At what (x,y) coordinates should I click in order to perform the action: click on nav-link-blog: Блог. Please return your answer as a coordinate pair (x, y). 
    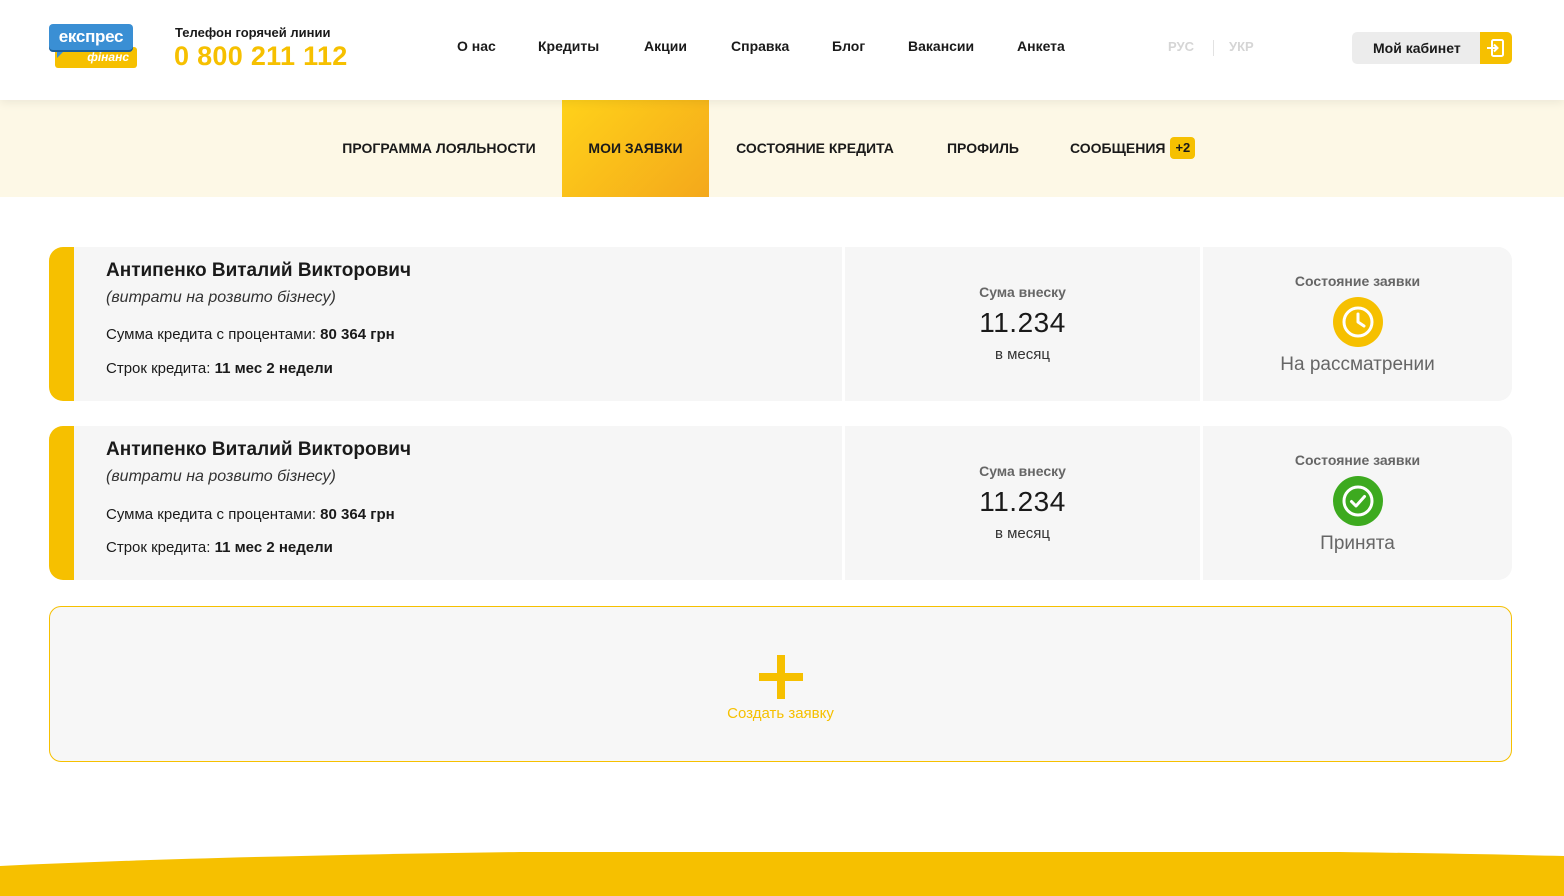
    Looking at the image, I should click on (848, 46).